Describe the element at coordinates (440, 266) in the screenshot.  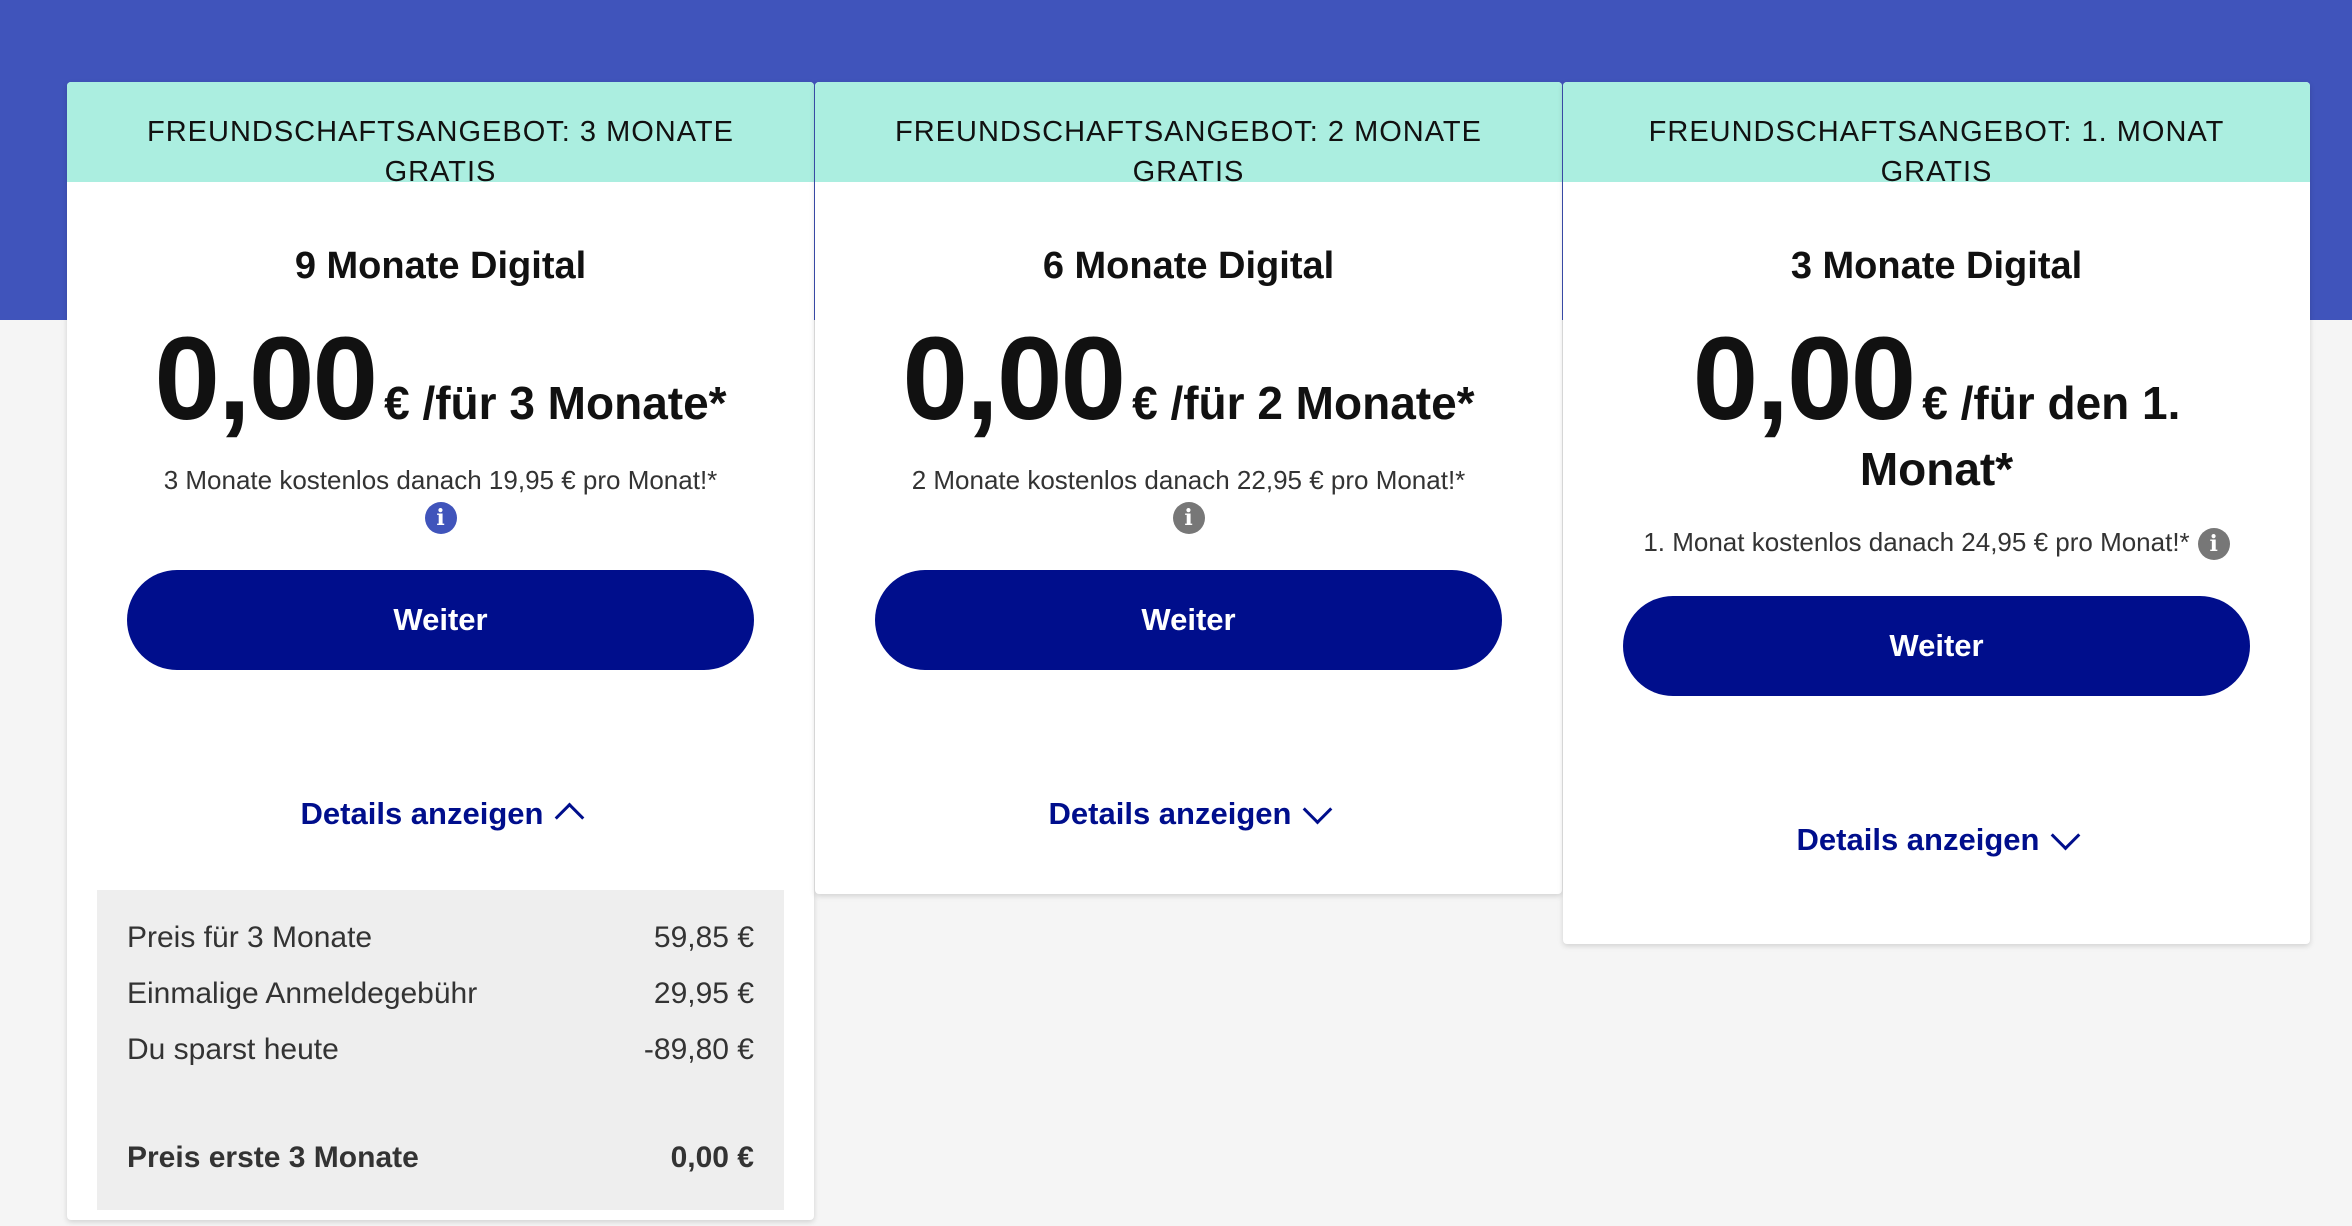
I see `plan-title: 9 Monate Digital` at that location.